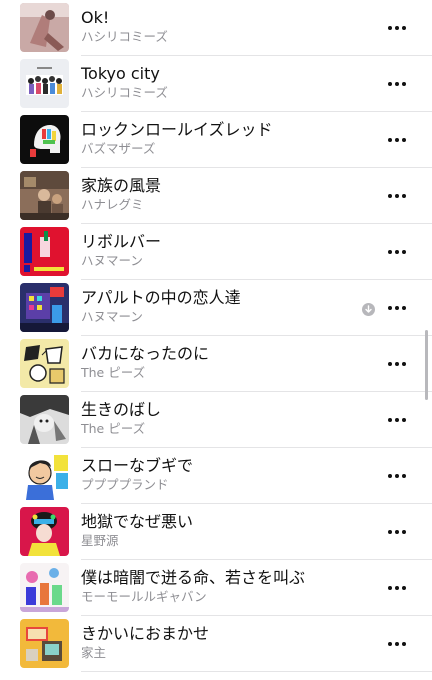  Describe the element at coordinates (118, 148) in the screenshot. I see `song-artist: バズマザーズ` at that location.